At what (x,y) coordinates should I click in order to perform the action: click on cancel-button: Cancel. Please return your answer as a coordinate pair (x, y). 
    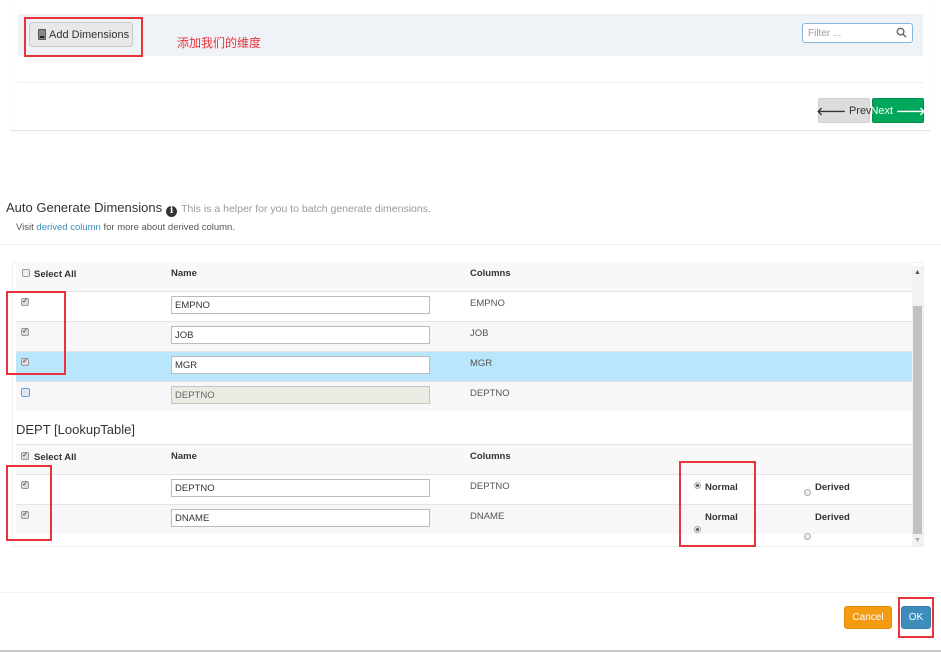
    Looking at the image, I should click on (868, 617).